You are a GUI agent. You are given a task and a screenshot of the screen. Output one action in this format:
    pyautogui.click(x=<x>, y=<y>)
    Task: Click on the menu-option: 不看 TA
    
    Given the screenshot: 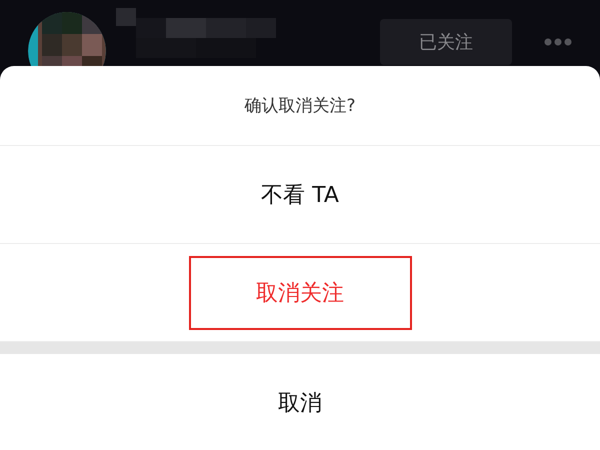 What is the action you would take?
    pyautogui.click(x=300, y=195)
    